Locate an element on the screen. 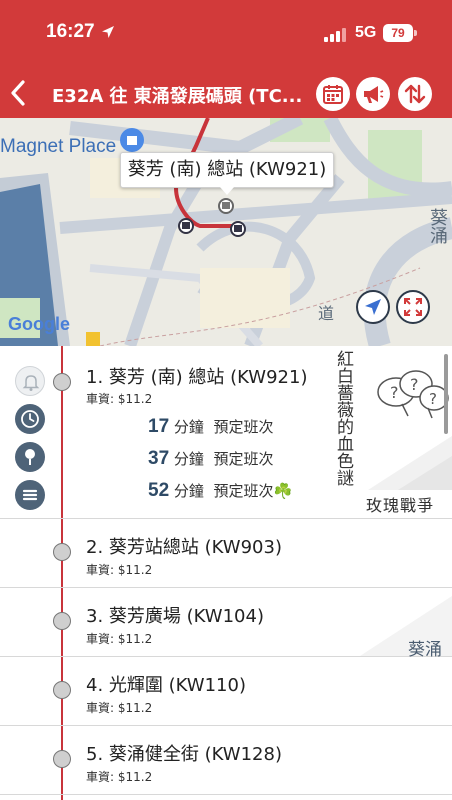 Image resolution: width=452 pixels, height=800 pixels. stop-item: 5. 葵涌健全街 (KW128) 車資: $11.2 is located at coordinates (226, 760).